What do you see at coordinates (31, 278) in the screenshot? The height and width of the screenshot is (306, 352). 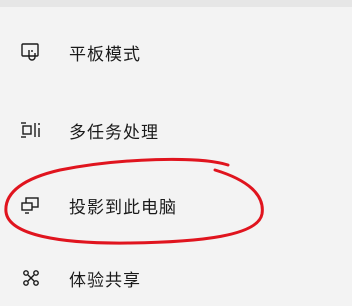 I see `shared-experiences-icon` at bounding box center [31, 278].